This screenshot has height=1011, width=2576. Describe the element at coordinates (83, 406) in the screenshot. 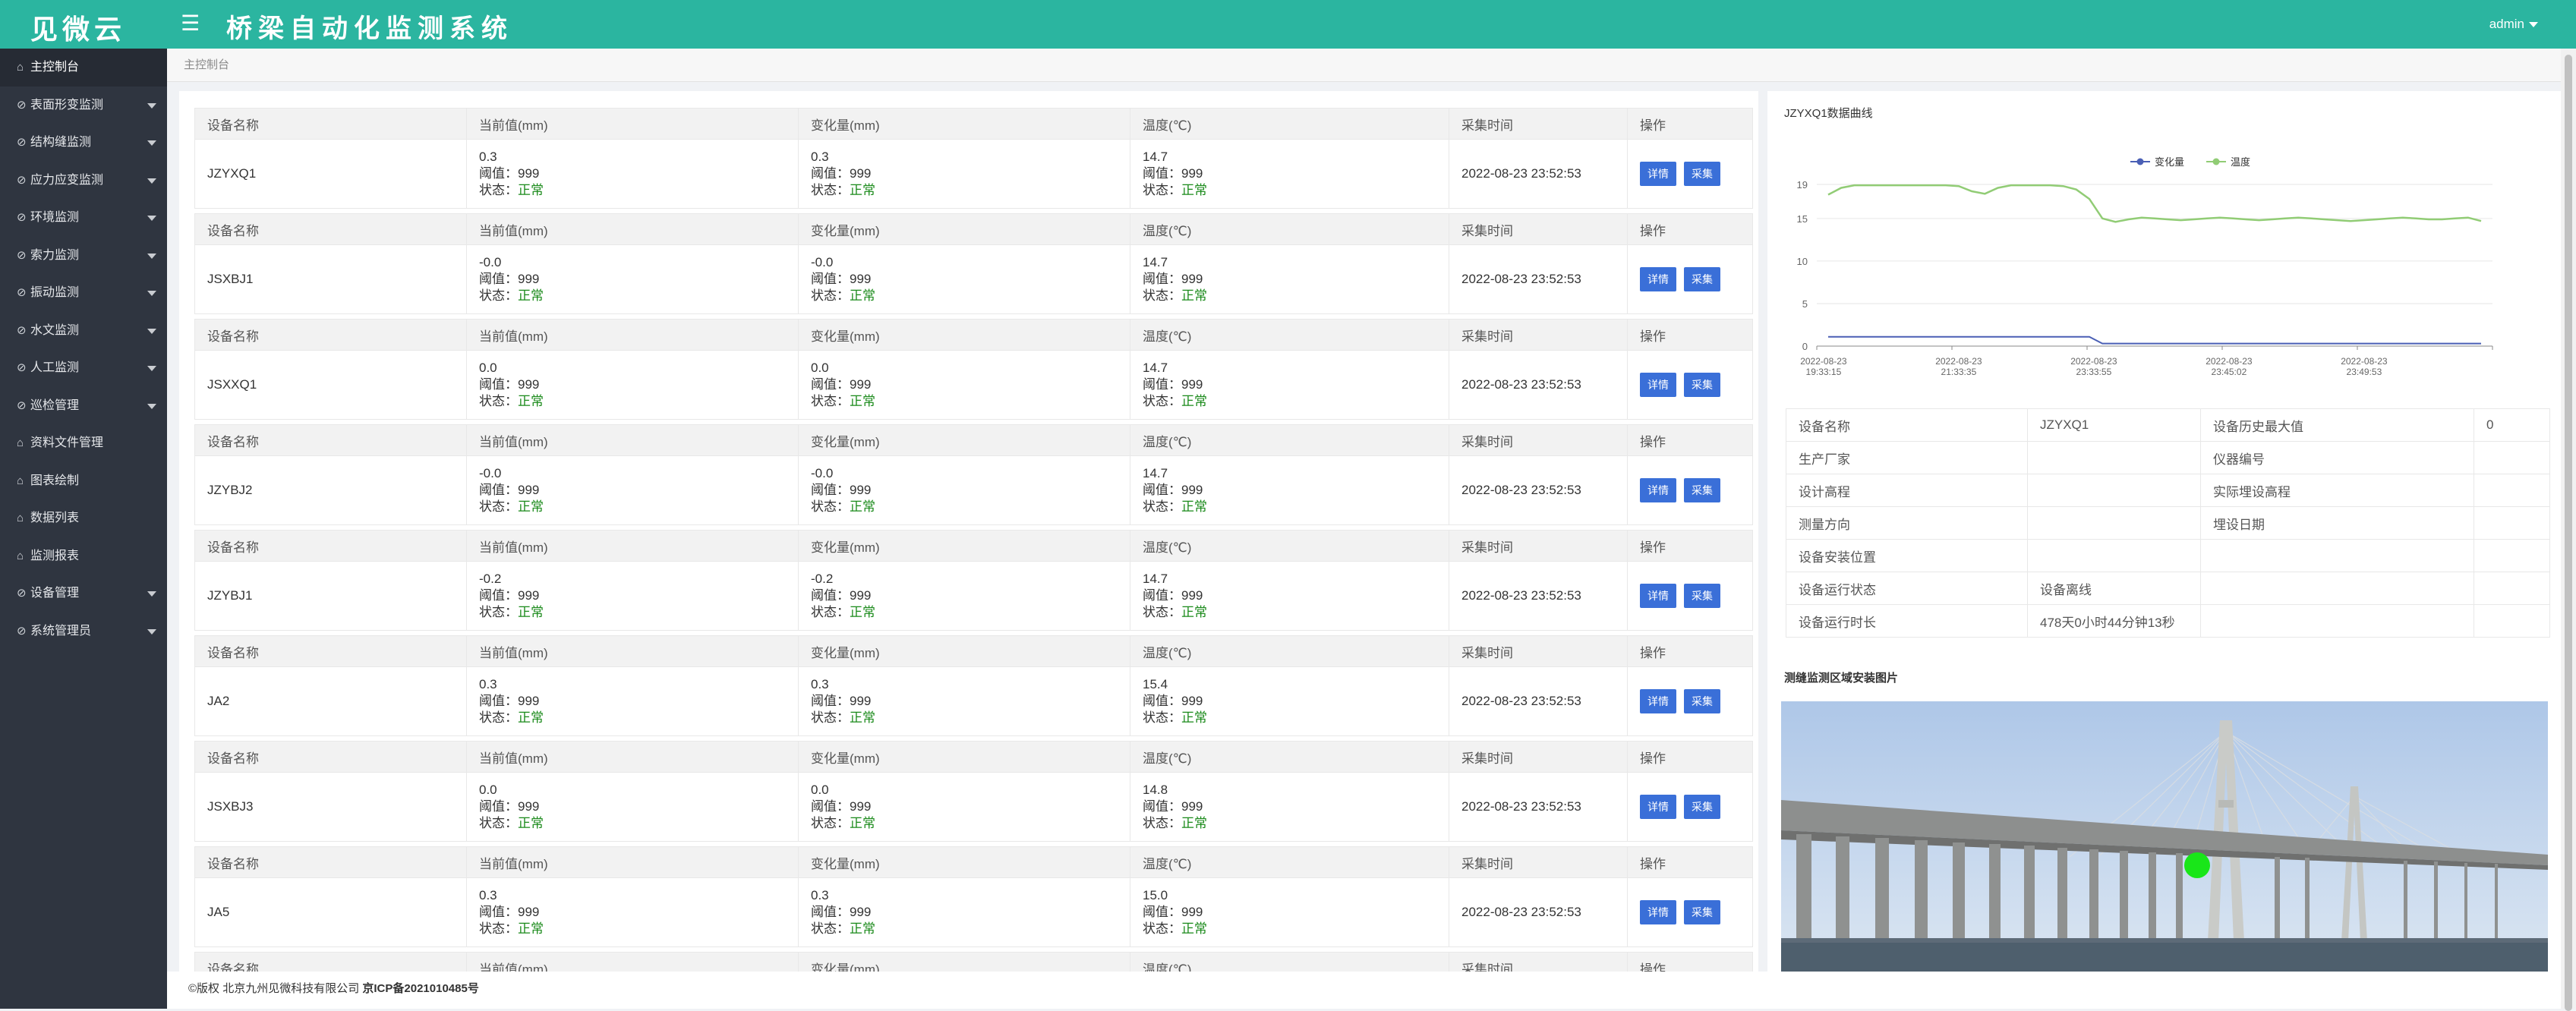

I see `sidebar-item-9: ⊘ 巡检管理` at that location.